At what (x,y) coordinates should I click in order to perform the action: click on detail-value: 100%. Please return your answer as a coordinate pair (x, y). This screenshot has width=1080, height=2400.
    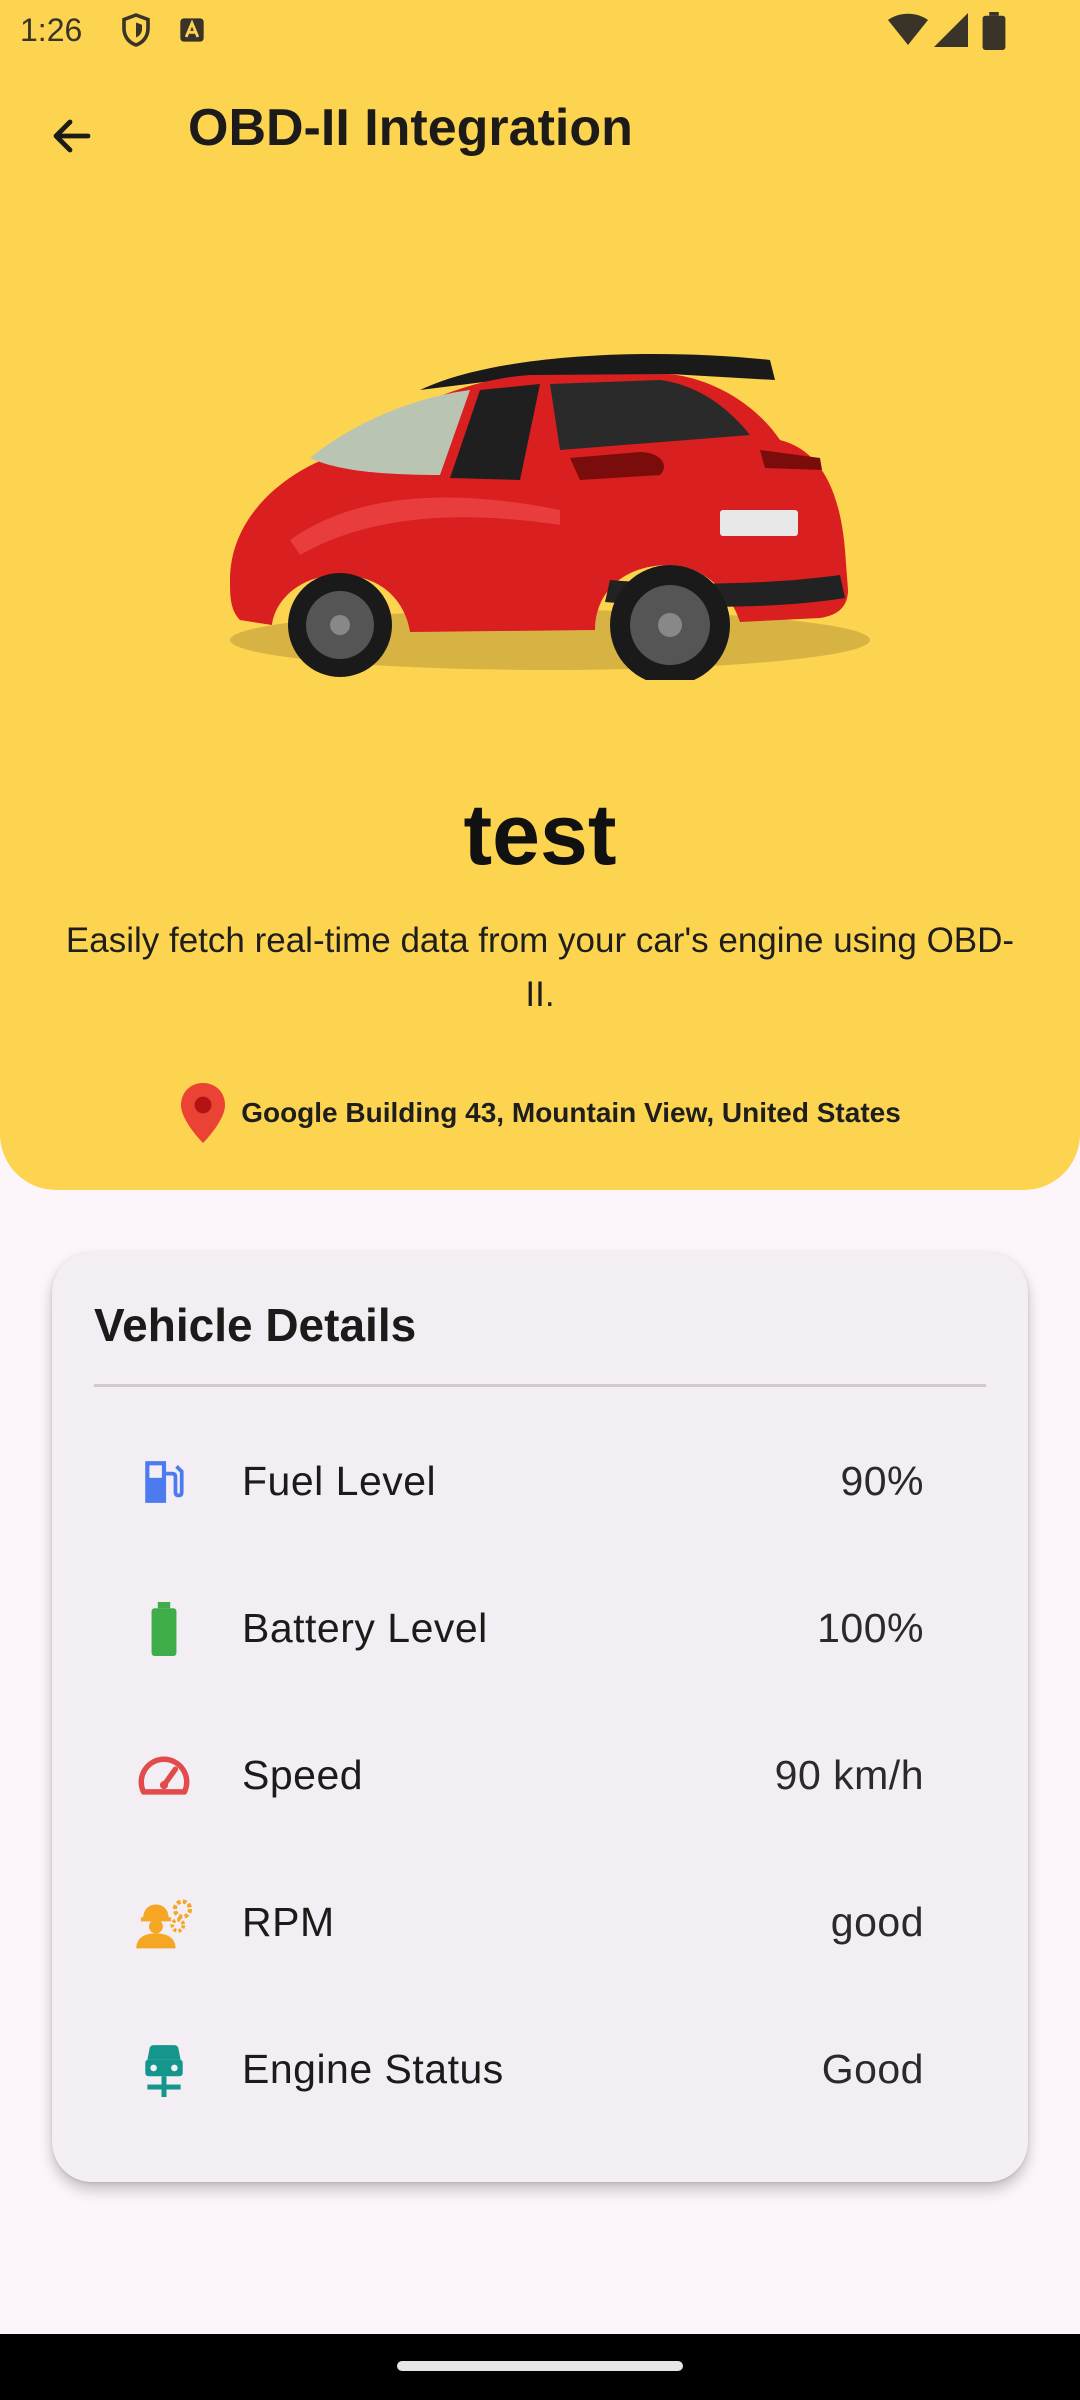
    Looking at the image, I should click on (870, 1628).